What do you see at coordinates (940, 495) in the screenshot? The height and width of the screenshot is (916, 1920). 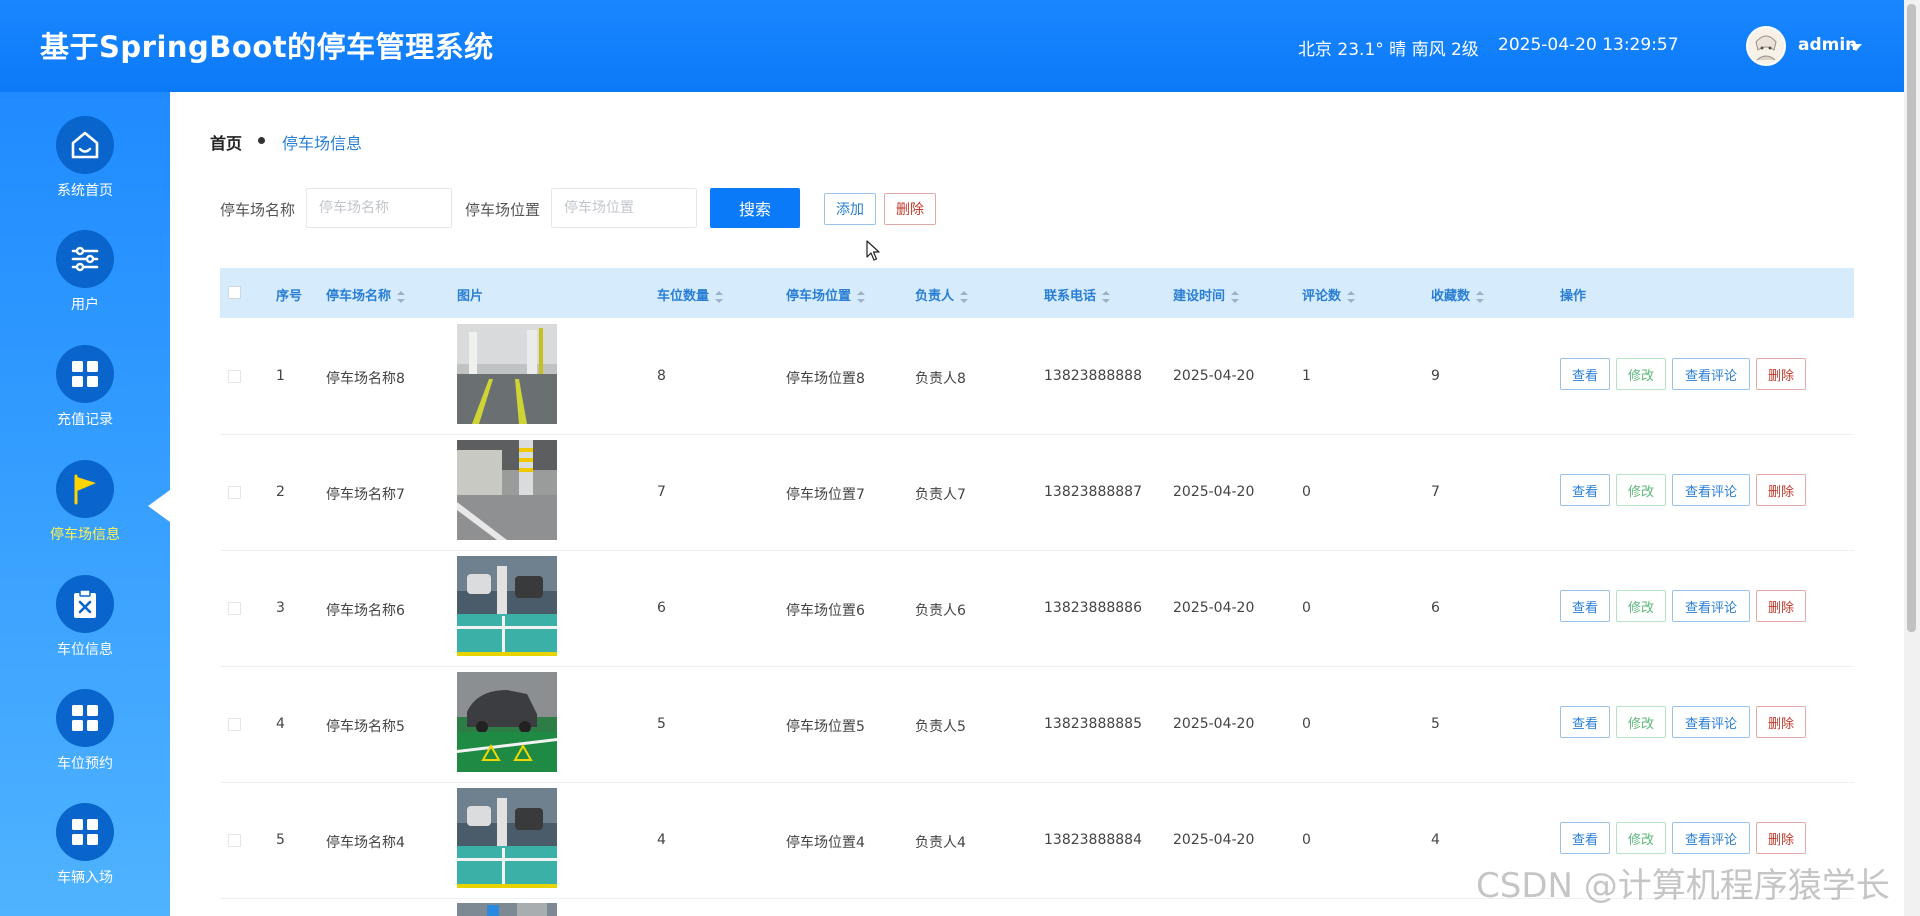 I see `cell-manager: 负责人7` at bounding box center [940, 495].